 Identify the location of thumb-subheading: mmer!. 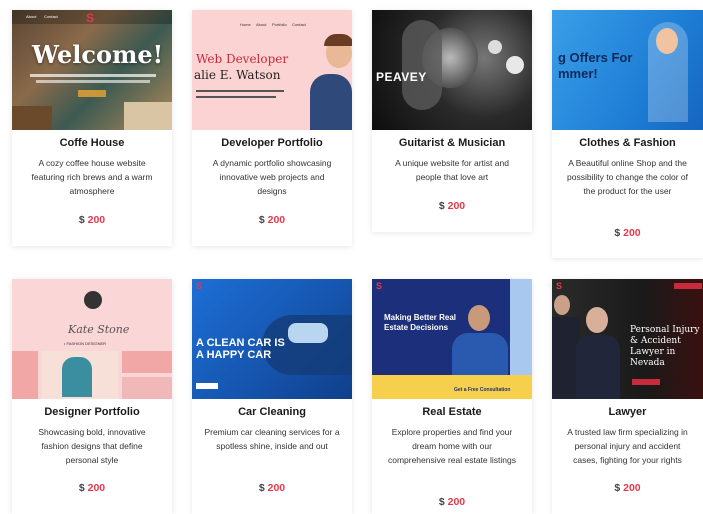
(578, 73).